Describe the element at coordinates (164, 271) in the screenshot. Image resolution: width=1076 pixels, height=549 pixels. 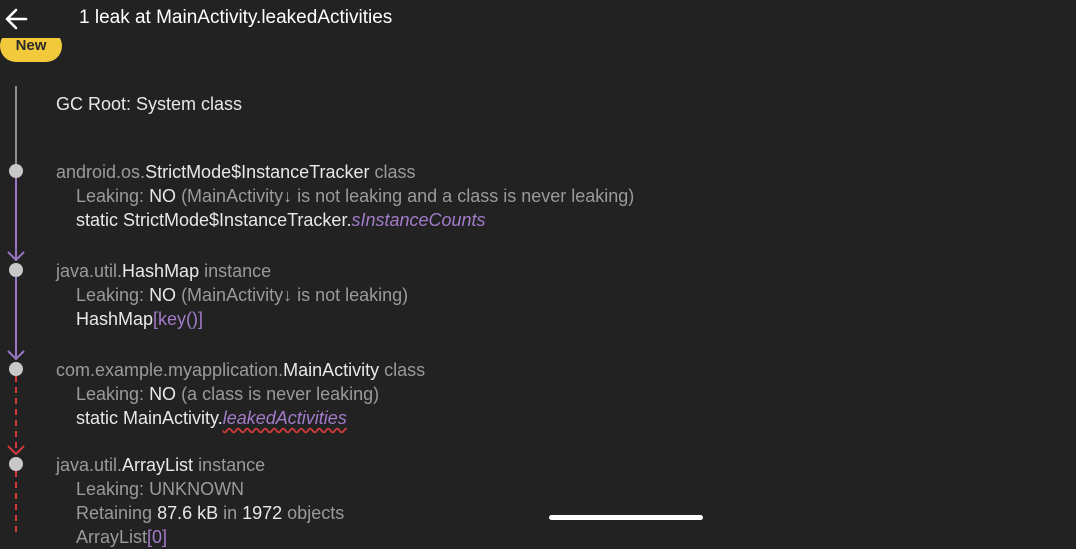
I see `node-title: java.util.HashMap instance` at that location.